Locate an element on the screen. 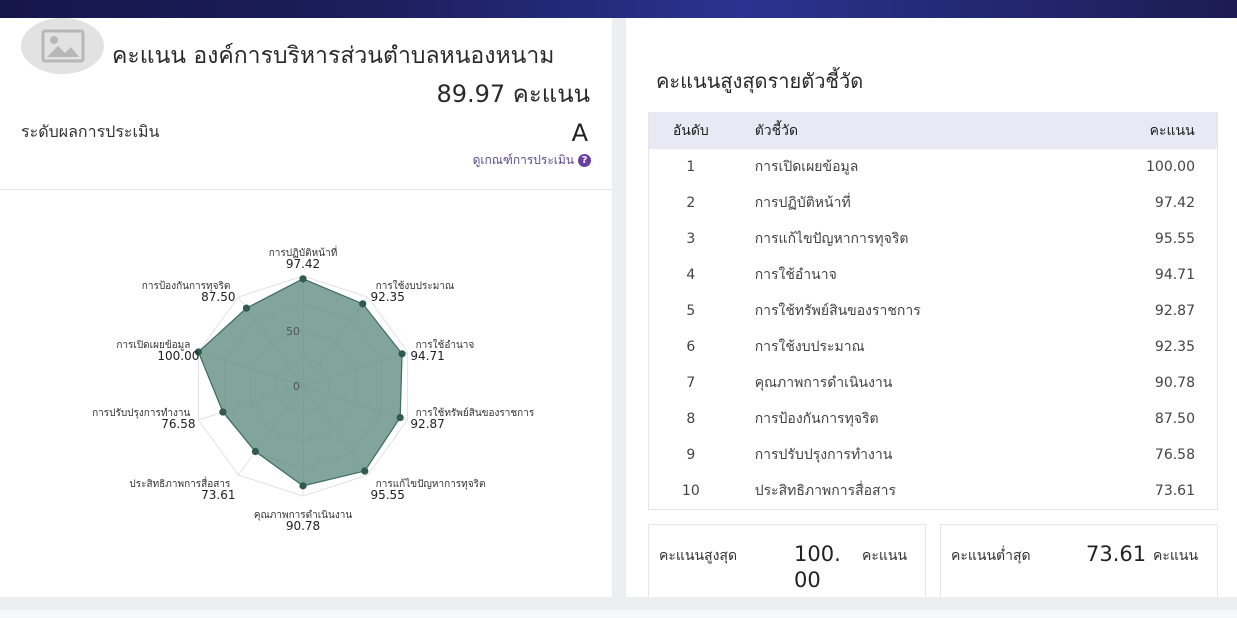  row-score: 100.00 is located at coordinates (1170, 167).